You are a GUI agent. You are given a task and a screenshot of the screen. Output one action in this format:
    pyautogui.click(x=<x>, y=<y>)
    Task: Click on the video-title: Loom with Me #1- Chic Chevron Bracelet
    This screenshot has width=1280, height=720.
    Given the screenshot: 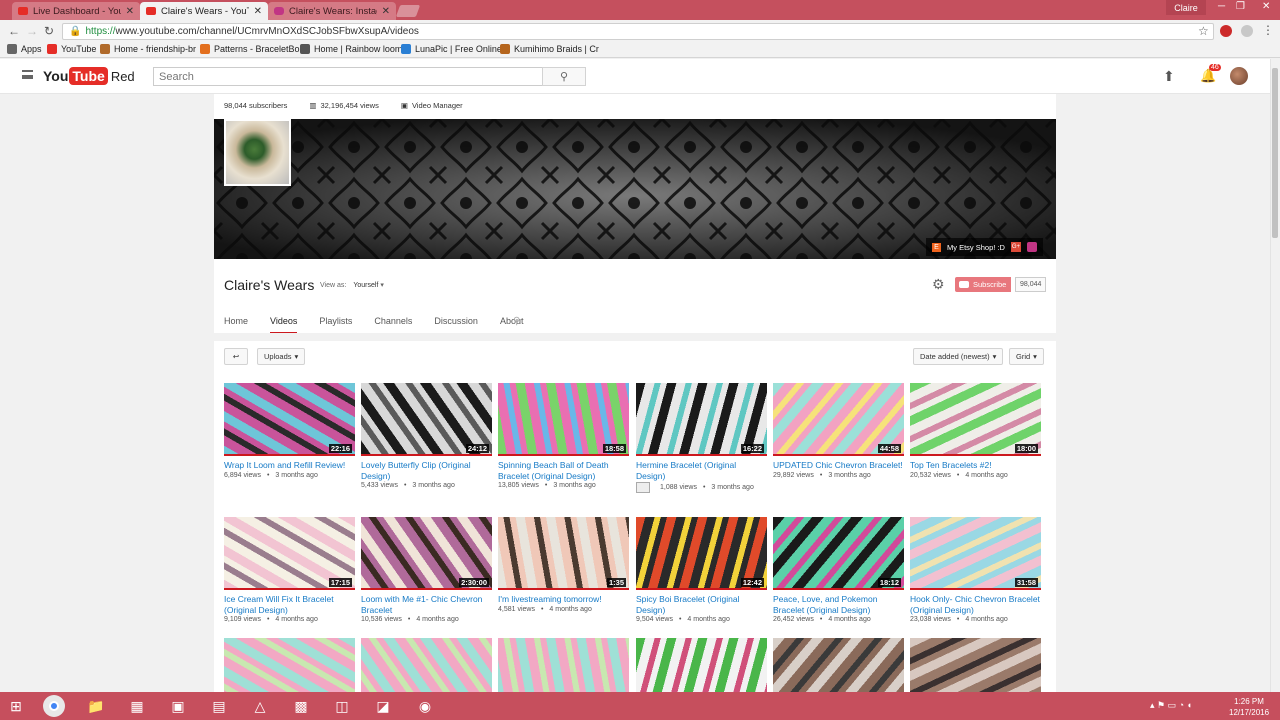 What is the action you would take?
    pyautogui.click(x=426, y=604)
    